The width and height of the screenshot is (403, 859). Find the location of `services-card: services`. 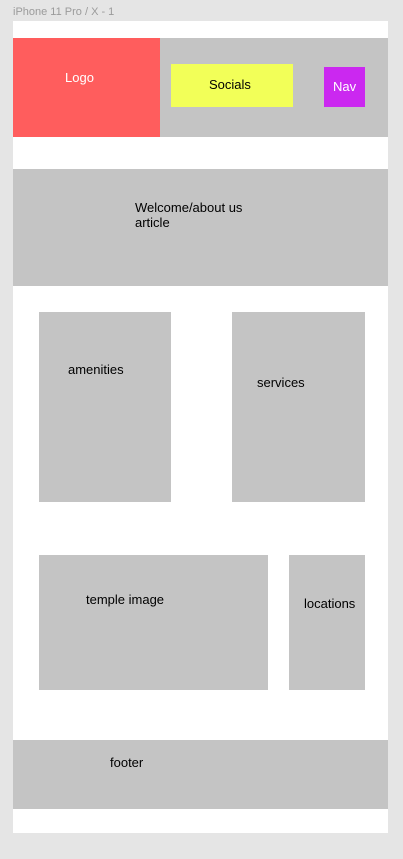

services-card: services is located at coordinates (298, 407).